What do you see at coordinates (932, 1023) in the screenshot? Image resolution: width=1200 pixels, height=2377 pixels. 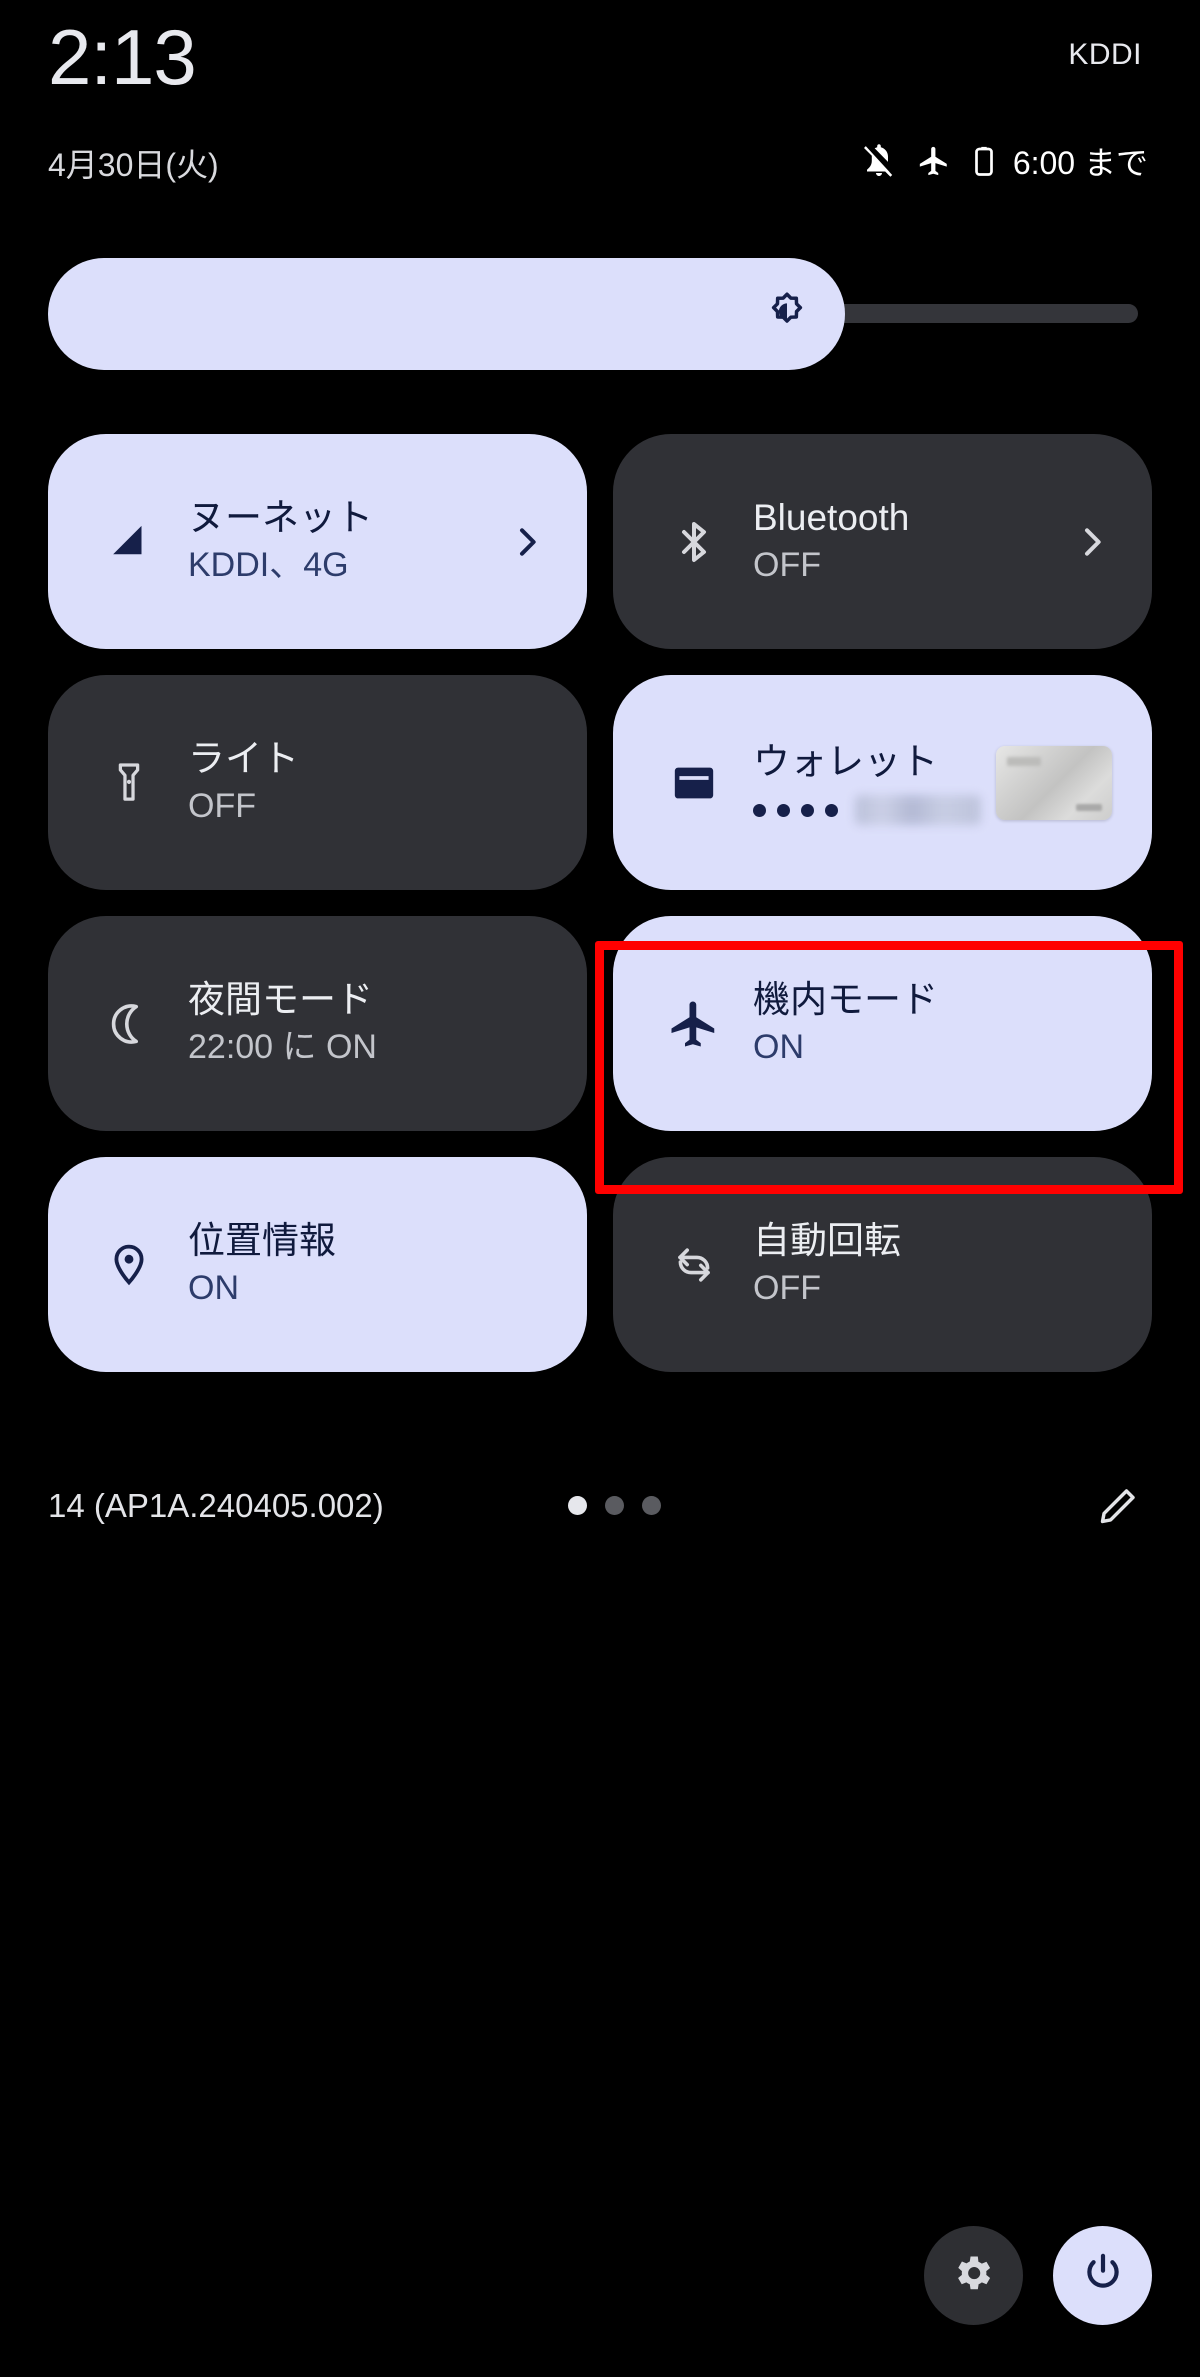 I see `tile-airplane-mode-text: 機内モード ON` at bounding box center [932, 1023].